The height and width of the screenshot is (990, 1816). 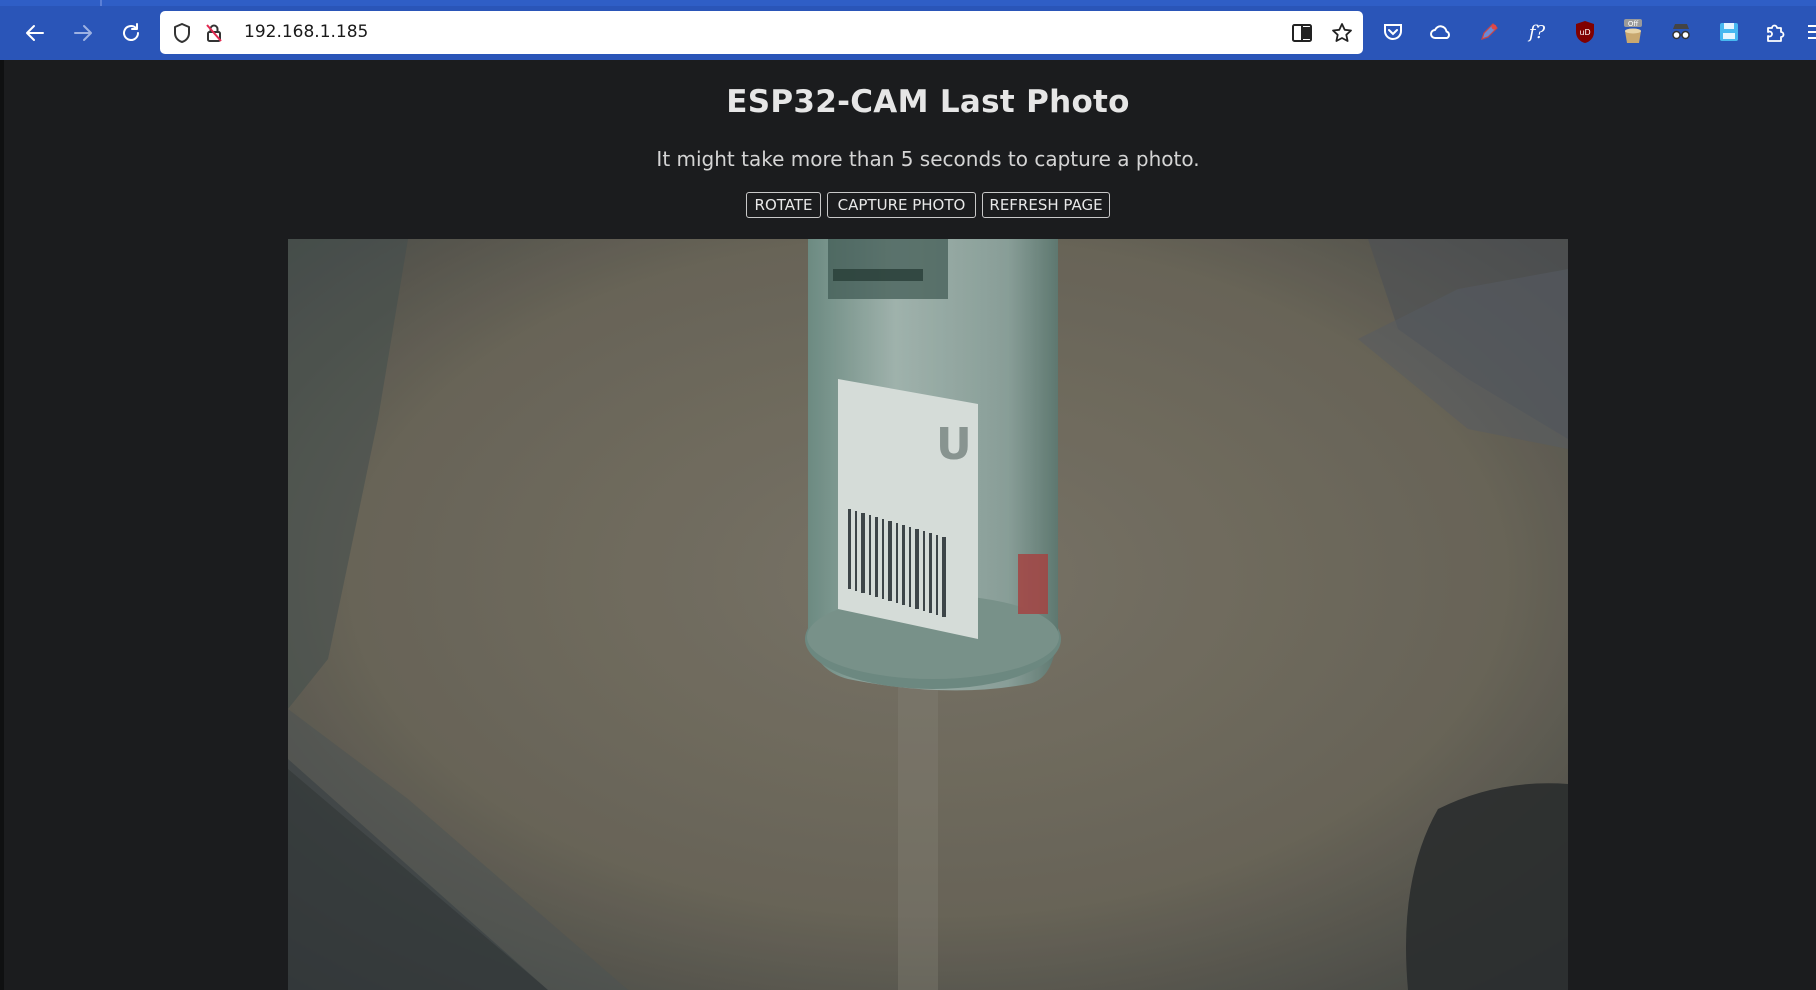 What do you see at coordinates (1729, 32) in the screenshot?
I see `save-icon` at bounding box center [1729, 32].